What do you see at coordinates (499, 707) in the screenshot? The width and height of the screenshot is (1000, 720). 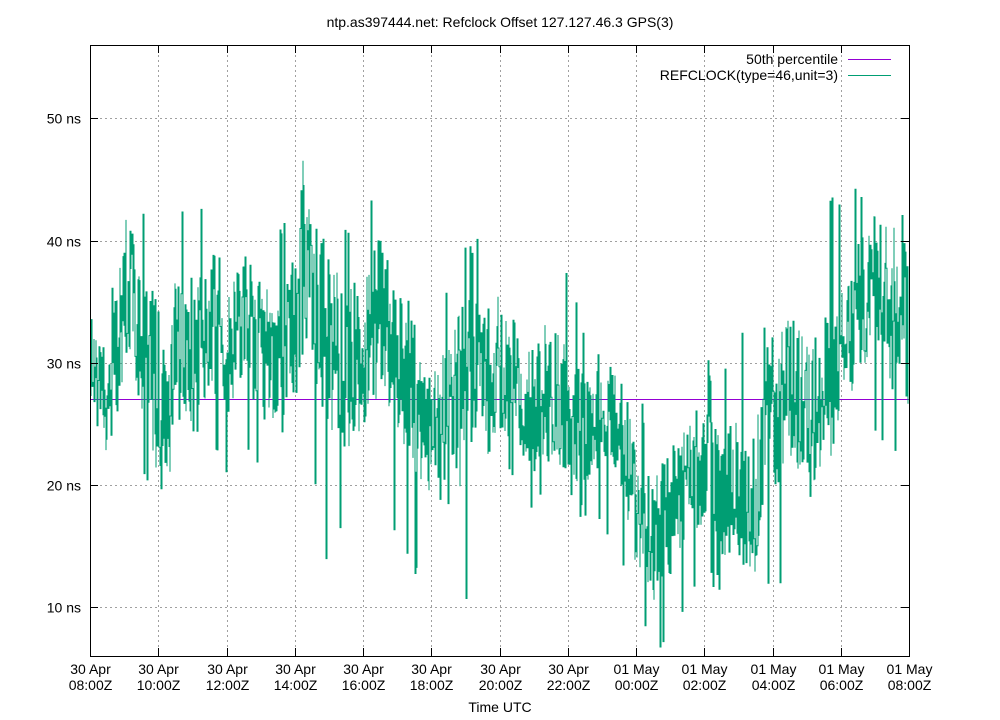 I see `x-axis-label: Time UTC` at bounding box center [499, 707].